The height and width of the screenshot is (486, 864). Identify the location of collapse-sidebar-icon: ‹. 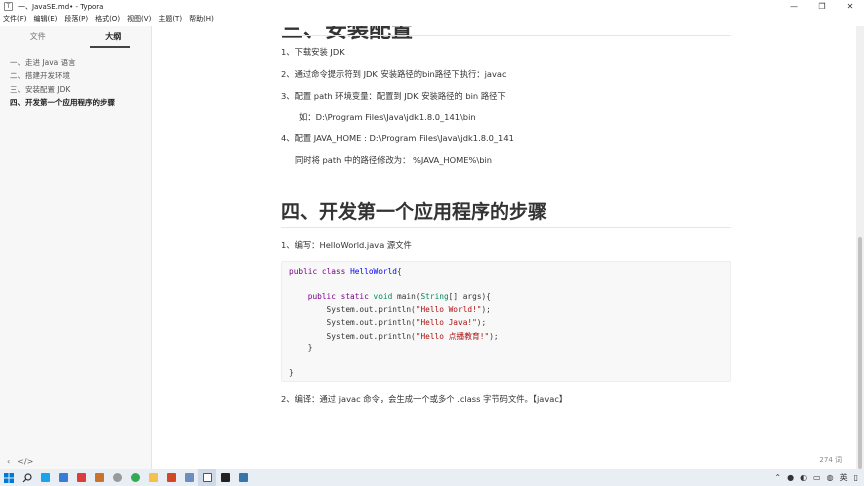
(8, 461).